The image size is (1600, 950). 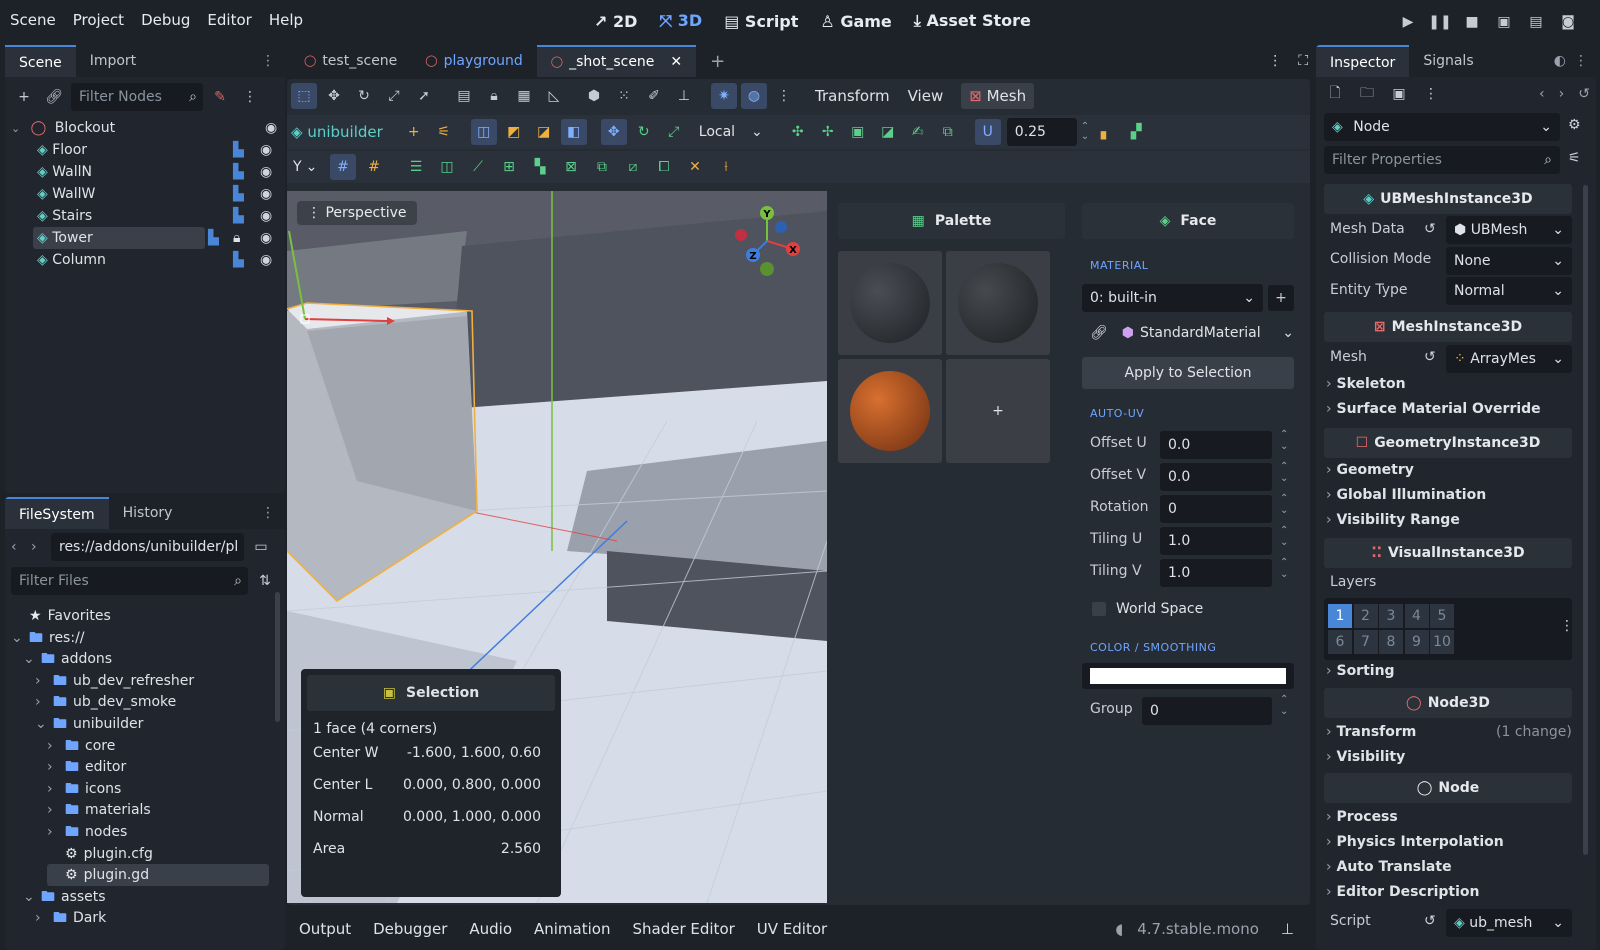 I want to click on section-transform: › Transform, so click(x=1371, y=732).